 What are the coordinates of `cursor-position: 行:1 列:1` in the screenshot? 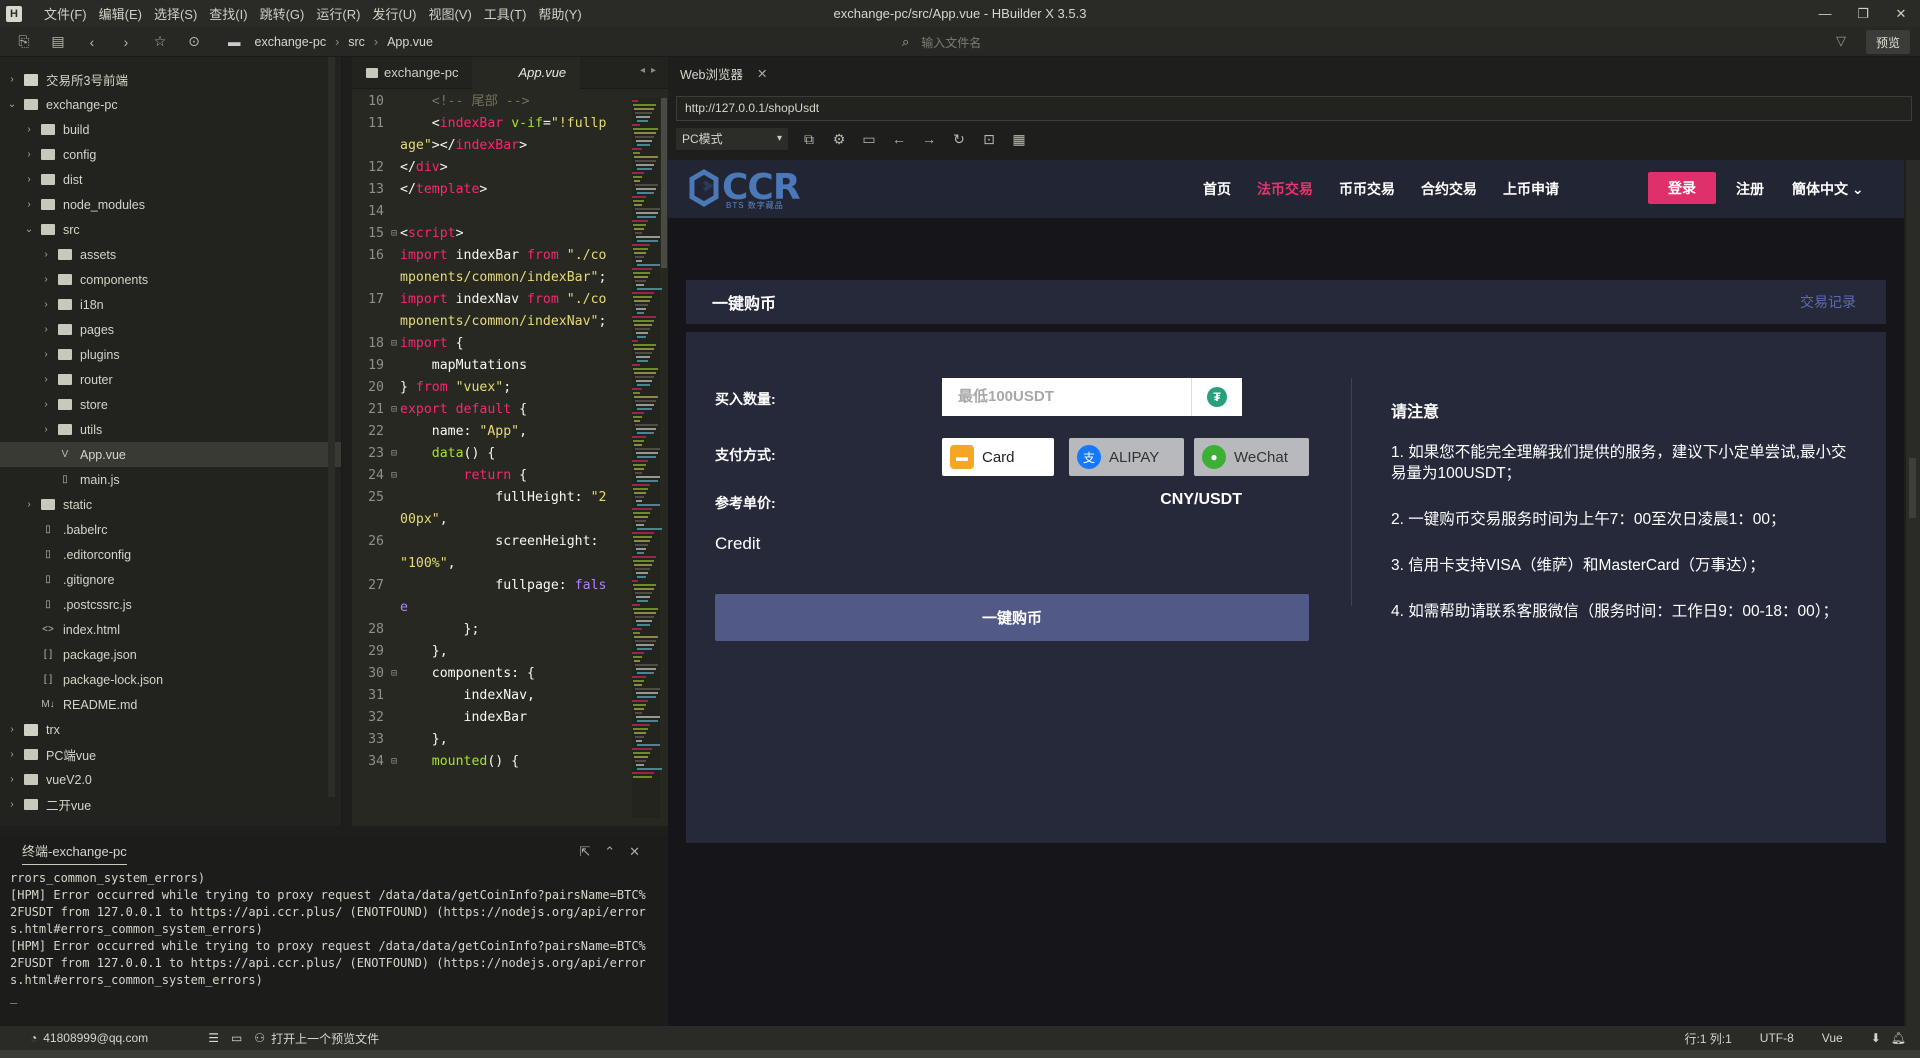 It's located at (1707, 1038).